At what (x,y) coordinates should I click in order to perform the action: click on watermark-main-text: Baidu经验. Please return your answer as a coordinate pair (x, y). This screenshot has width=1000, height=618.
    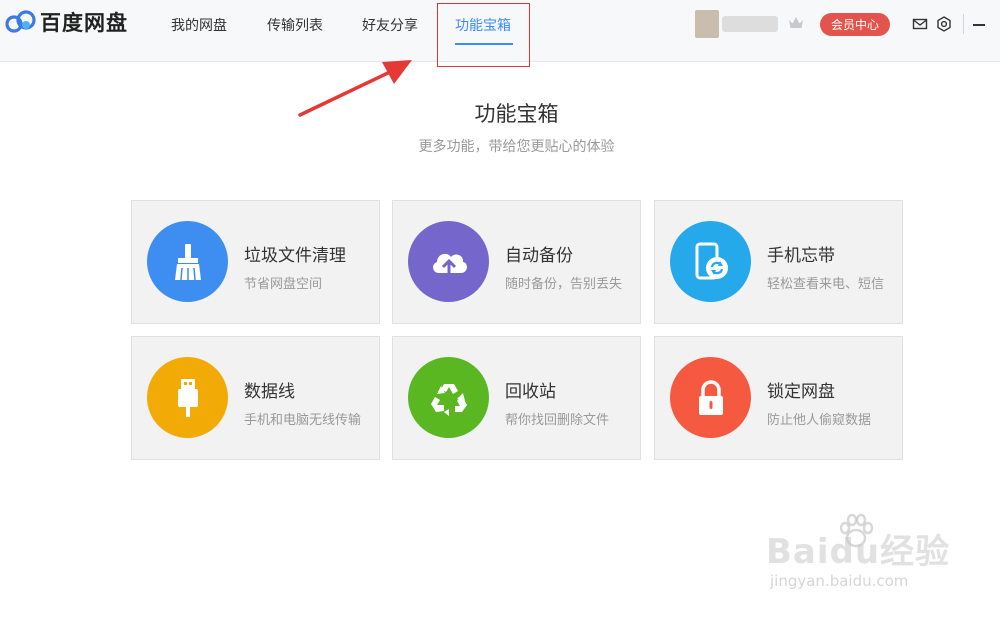
    Looking at the image, I should click on (858, 552).